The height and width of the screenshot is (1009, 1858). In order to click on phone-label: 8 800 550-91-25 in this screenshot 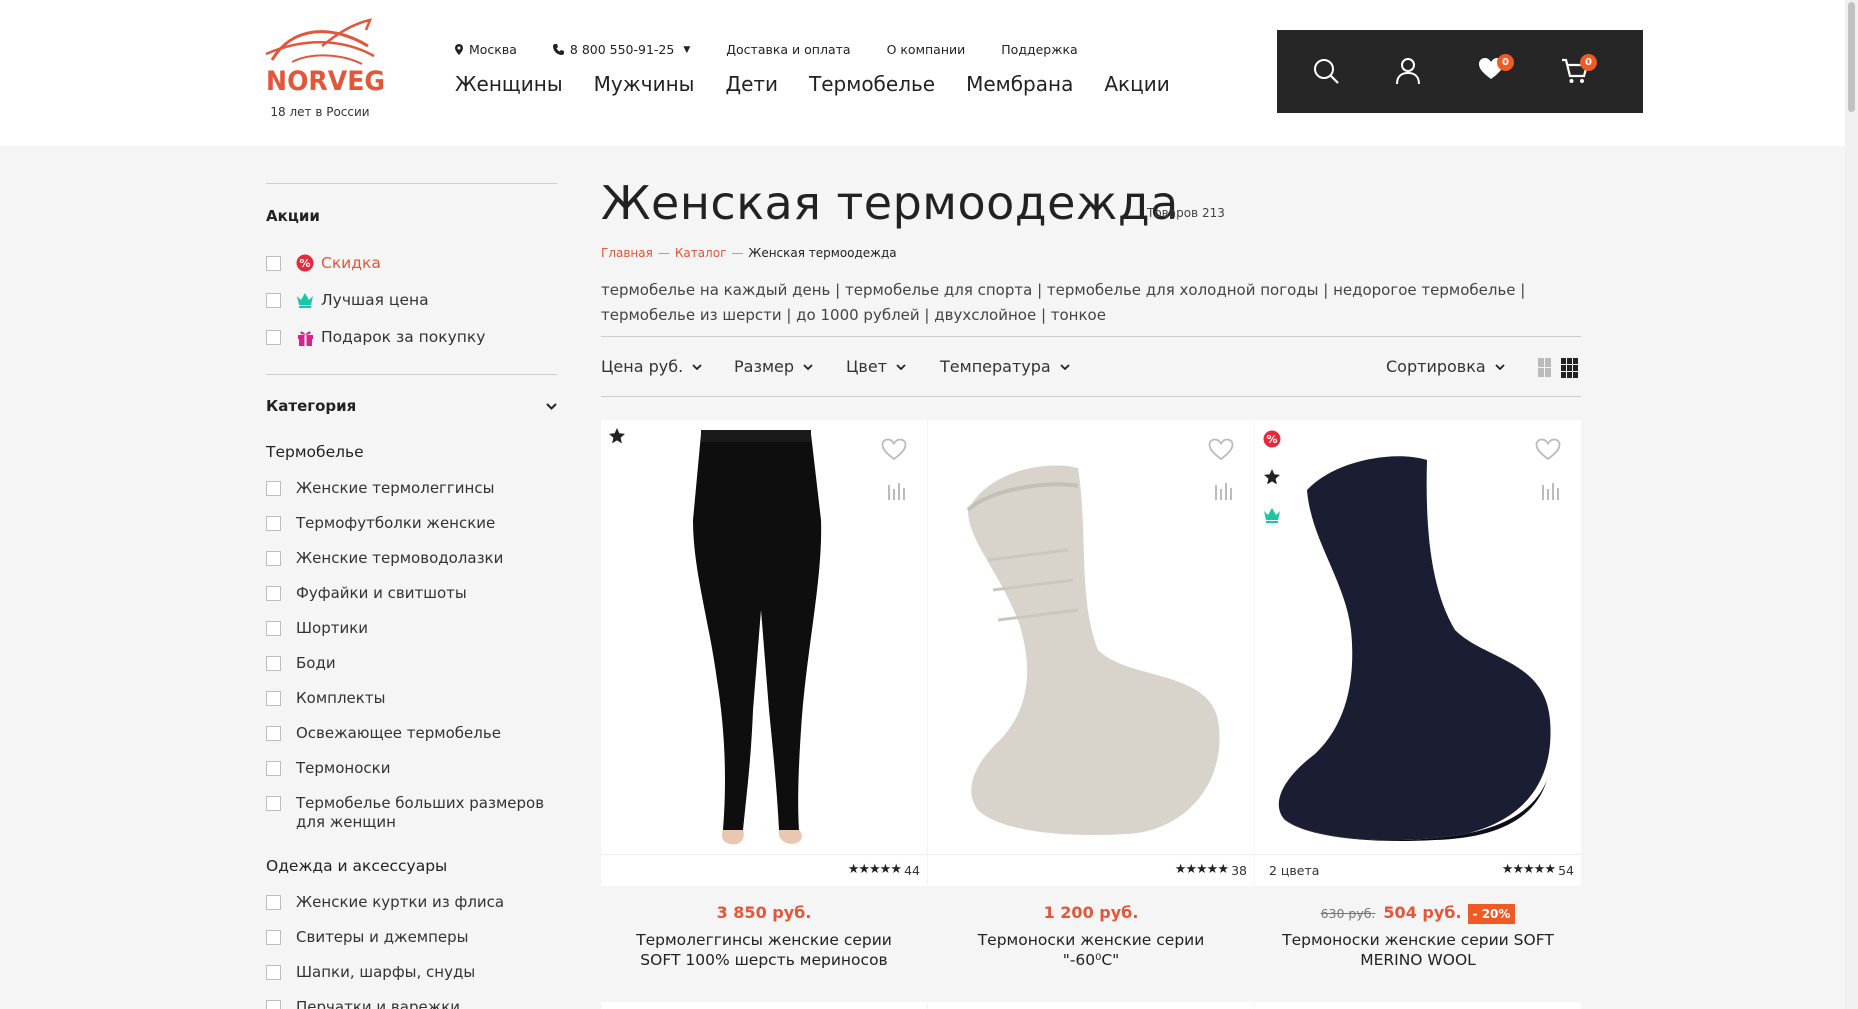, I will do `click(622, 49)`.